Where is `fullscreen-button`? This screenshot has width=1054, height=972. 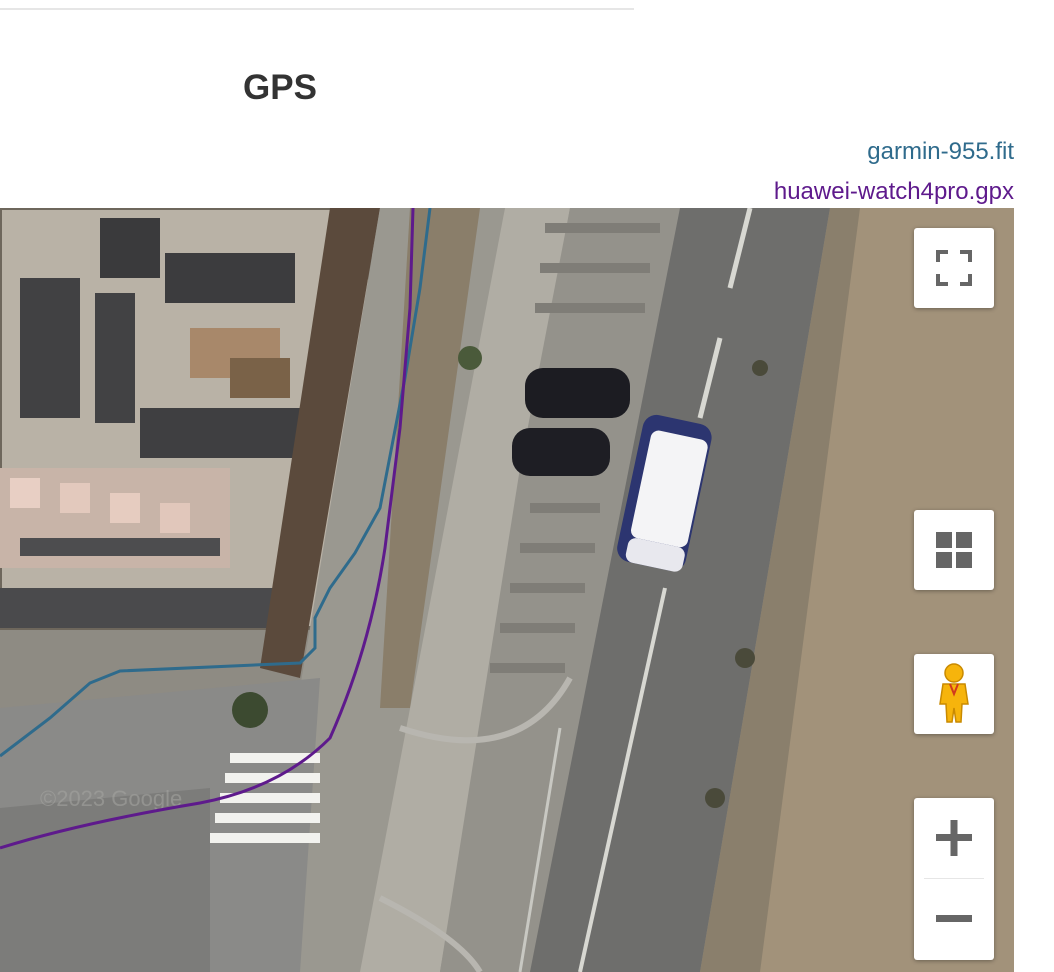
fullscreen-button is located at coordinates (954, 268).